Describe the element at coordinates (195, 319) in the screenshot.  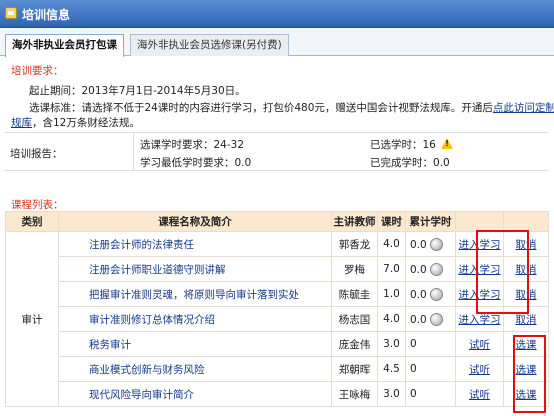
I see `course-name: 审计准则修订总体情况介绍` at that location.